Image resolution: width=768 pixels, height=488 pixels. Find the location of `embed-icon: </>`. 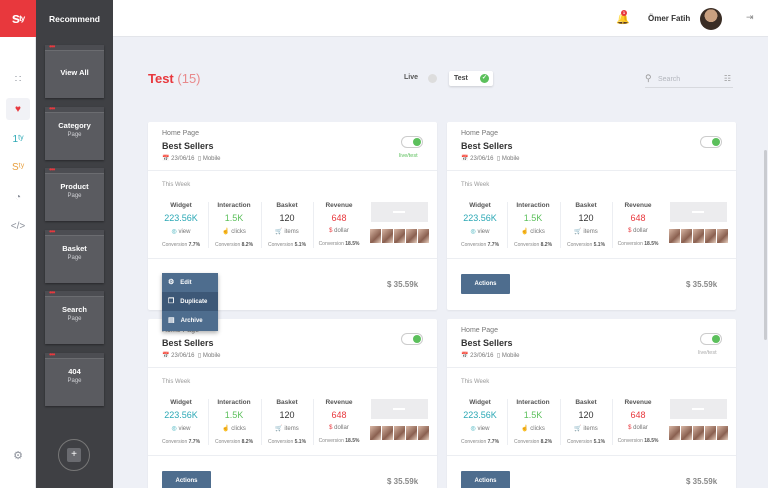

embed-icon: </> is located at coordinates (18, 226).